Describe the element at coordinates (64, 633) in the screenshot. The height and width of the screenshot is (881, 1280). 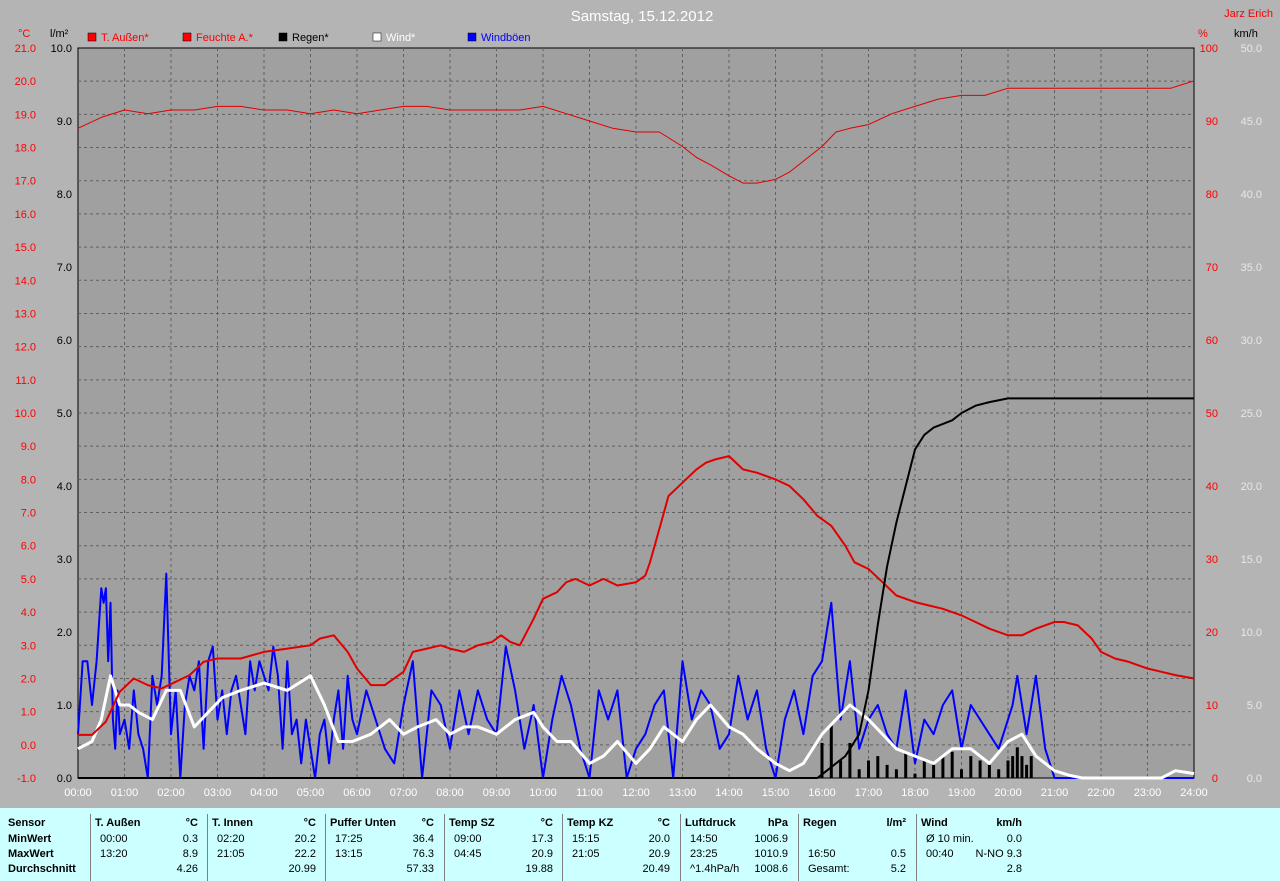
I see `rain-tick-label: 2.0` at that location.